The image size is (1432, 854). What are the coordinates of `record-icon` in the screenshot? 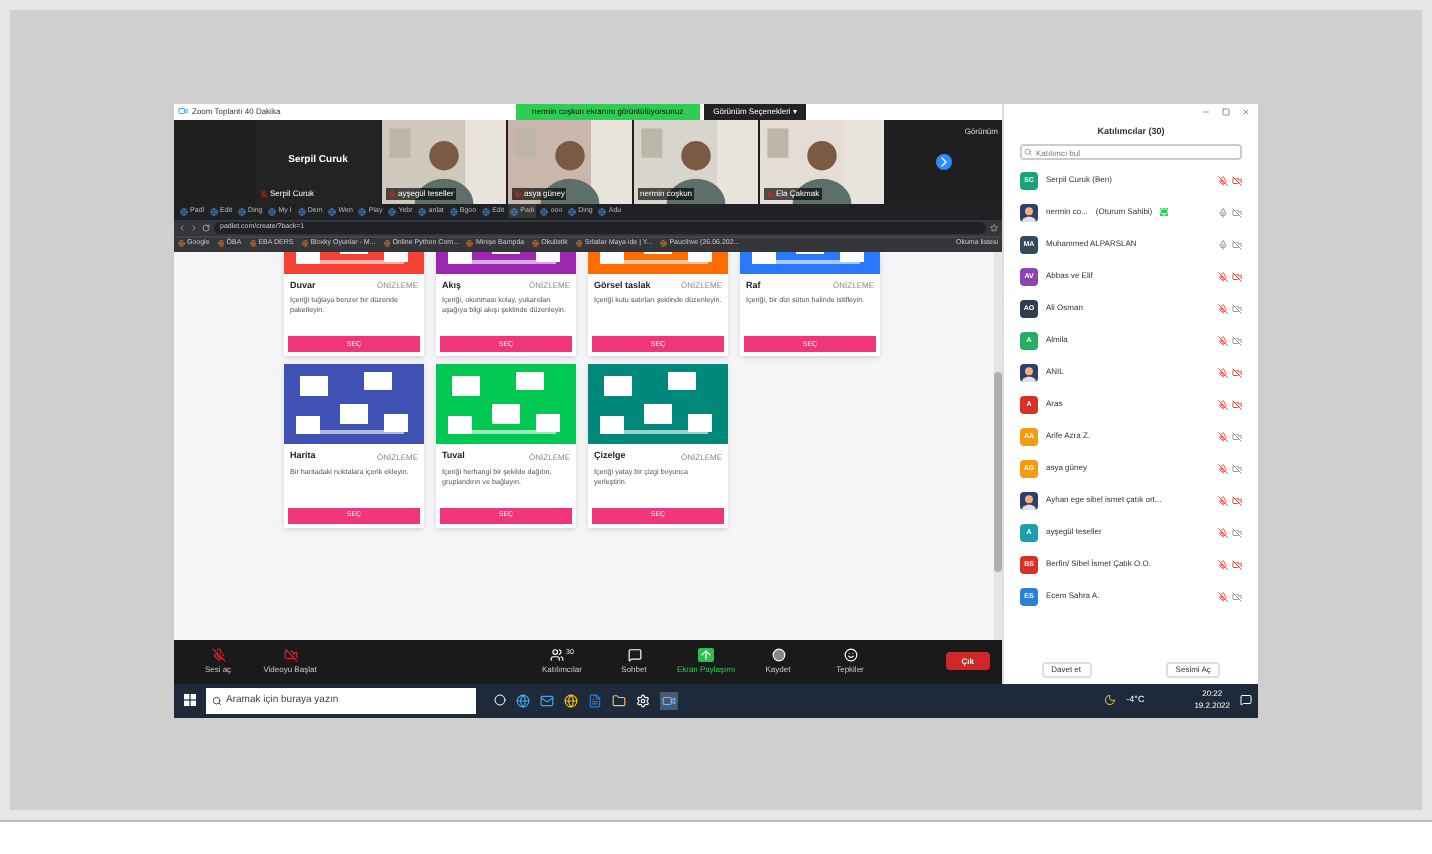 It's located at (778, 654).